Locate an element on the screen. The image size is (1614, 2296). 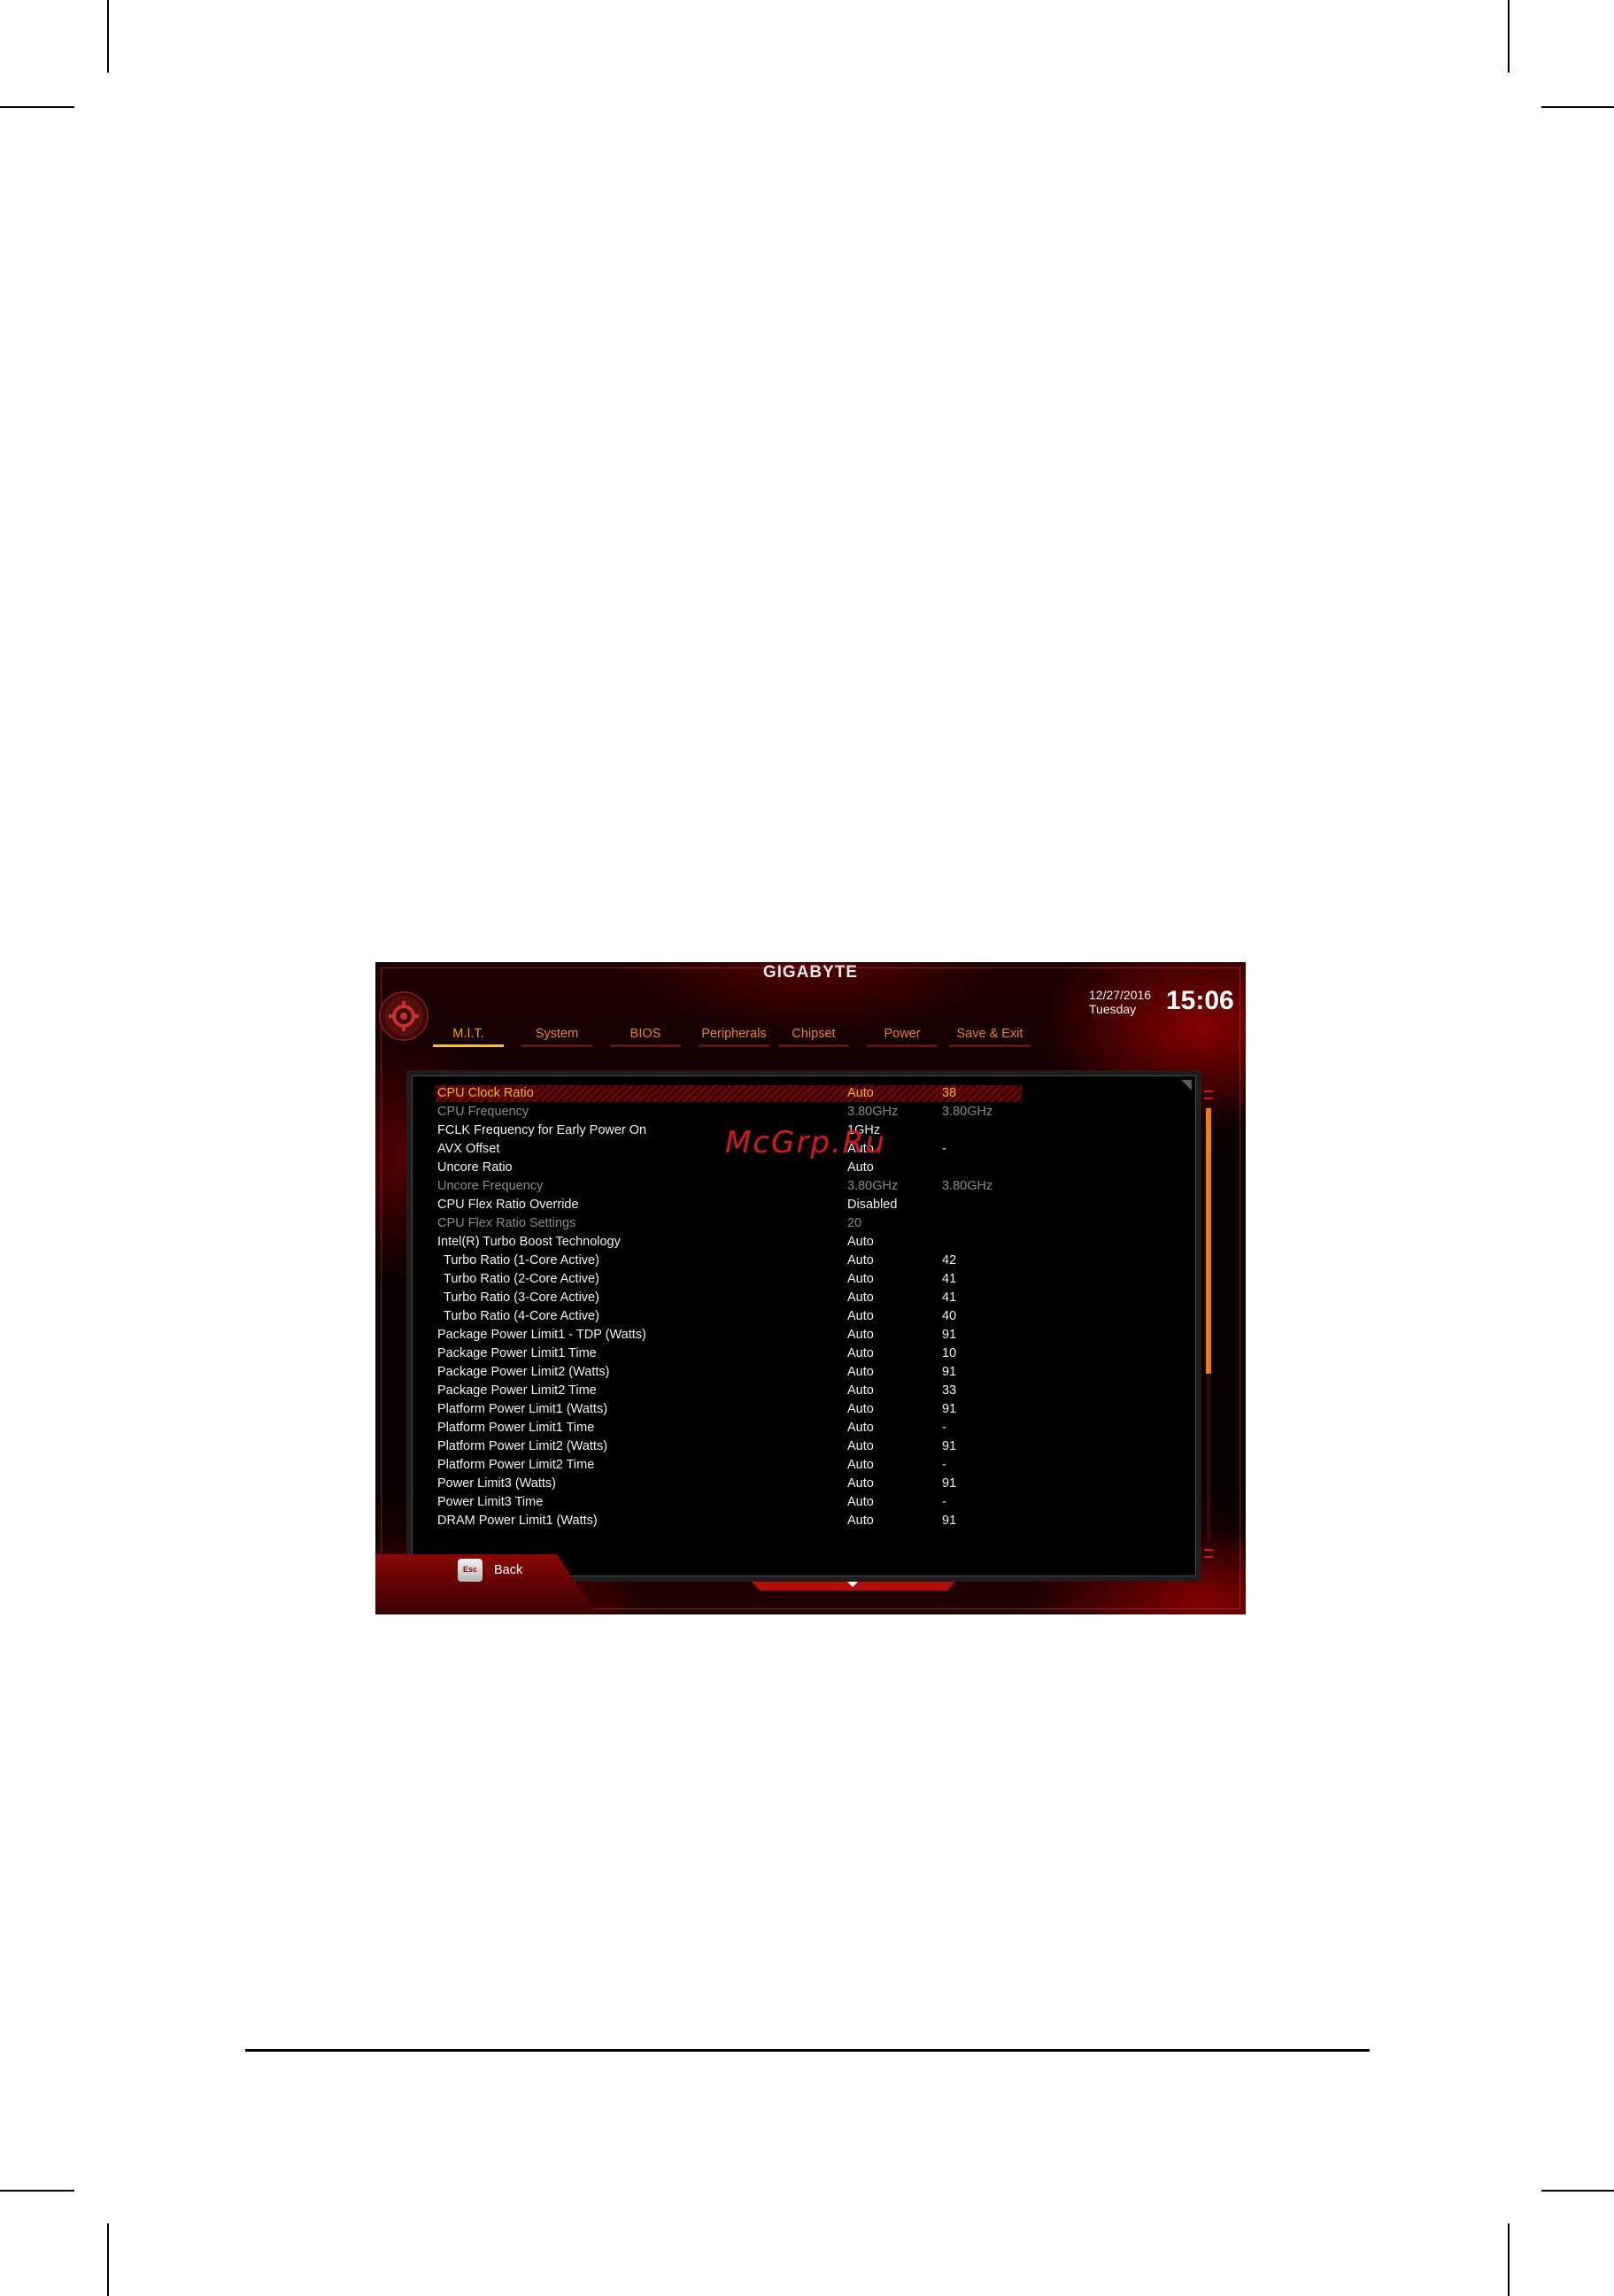
setting-row: Package Power Limit2 Time Auto 33 is located at coordinates (804, 1391).